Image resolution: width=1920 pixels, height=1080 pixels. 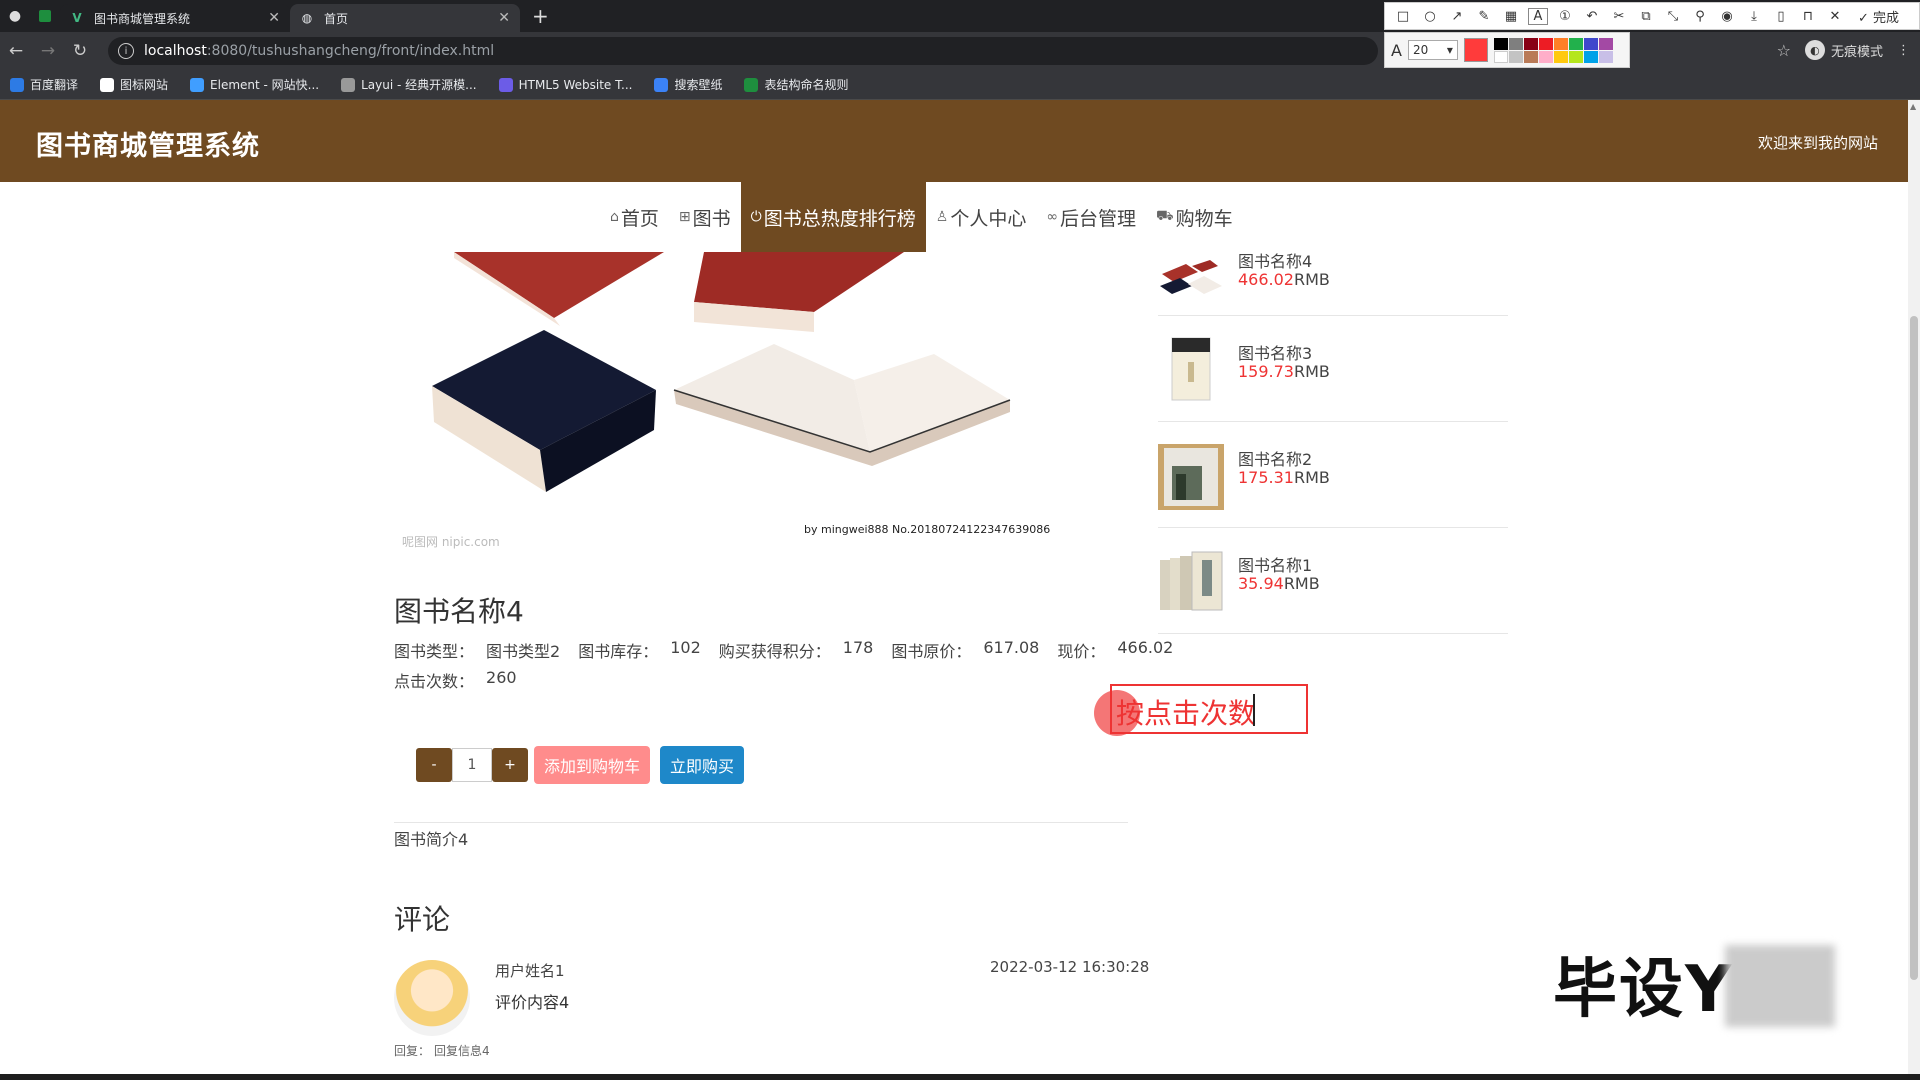 I want to click on bottom-edge, so click(x=960, y=1077).